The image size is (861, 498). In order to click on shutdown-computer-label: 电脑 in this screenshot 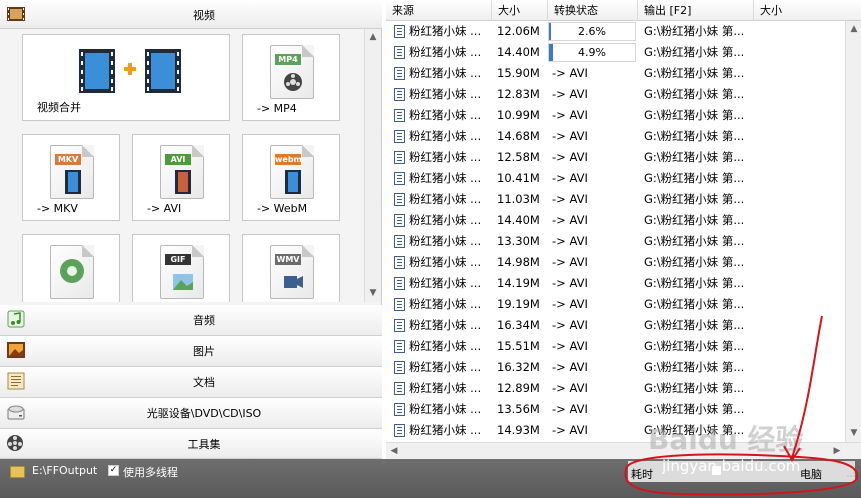, I will do `click(811, 474)`.